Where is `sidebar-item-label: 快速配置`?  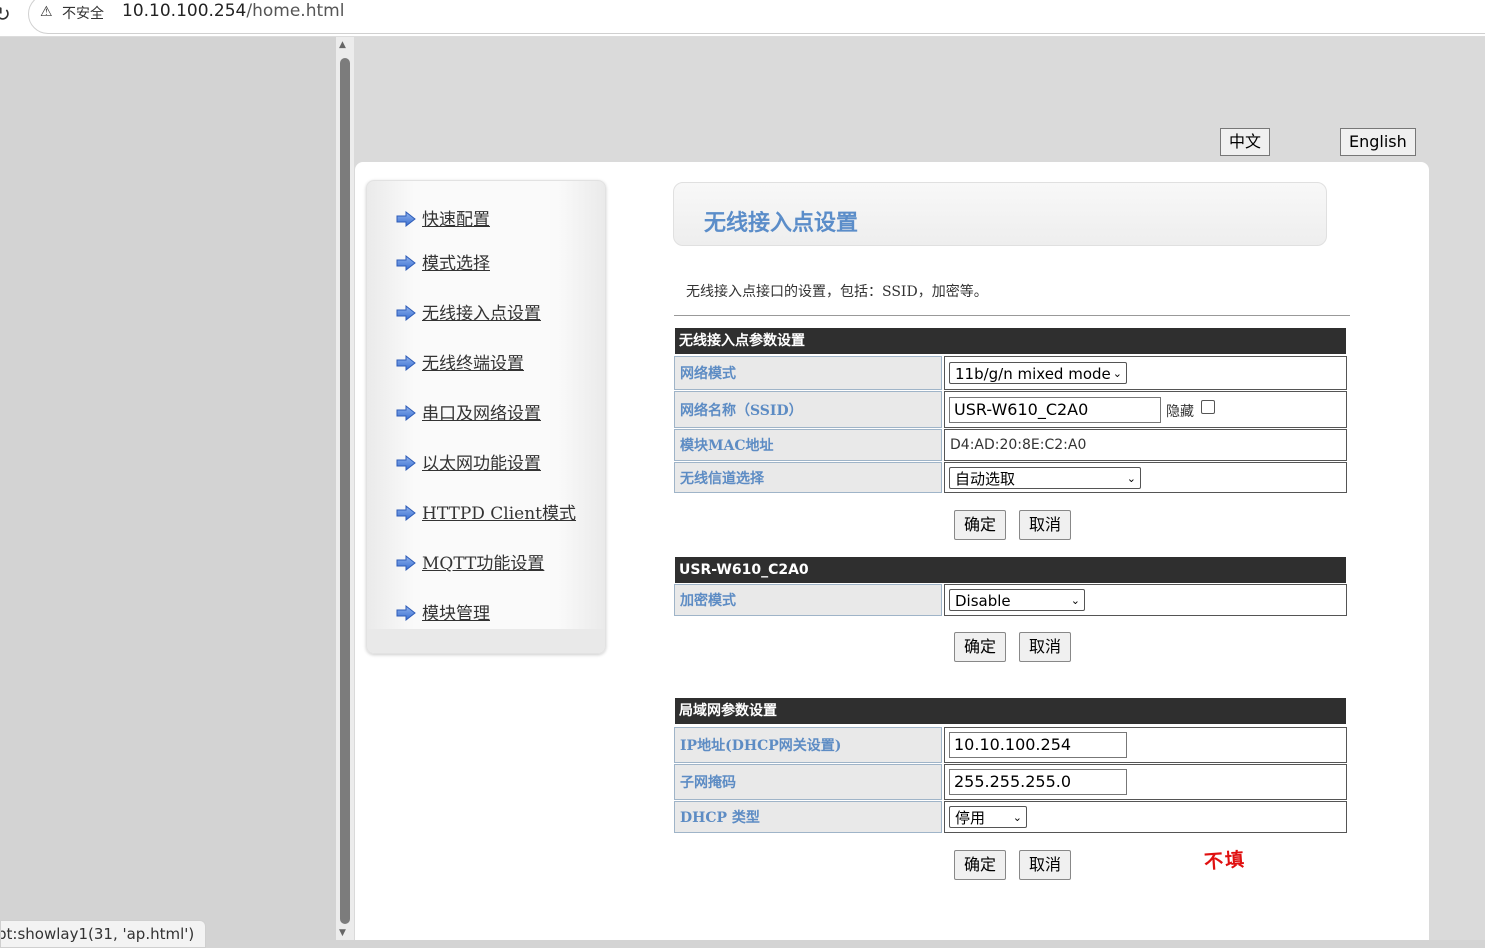
sidebar-item-label: 快速配置 is located at coordinates (456, 220).